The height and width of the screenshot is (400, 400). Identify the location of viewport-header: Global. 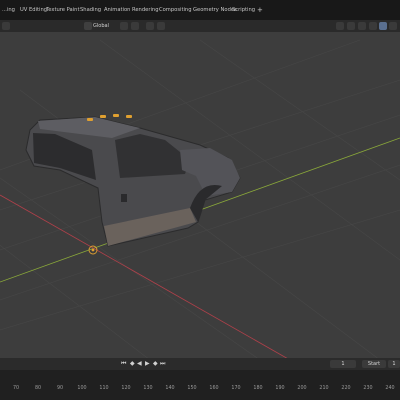
(200, 26).